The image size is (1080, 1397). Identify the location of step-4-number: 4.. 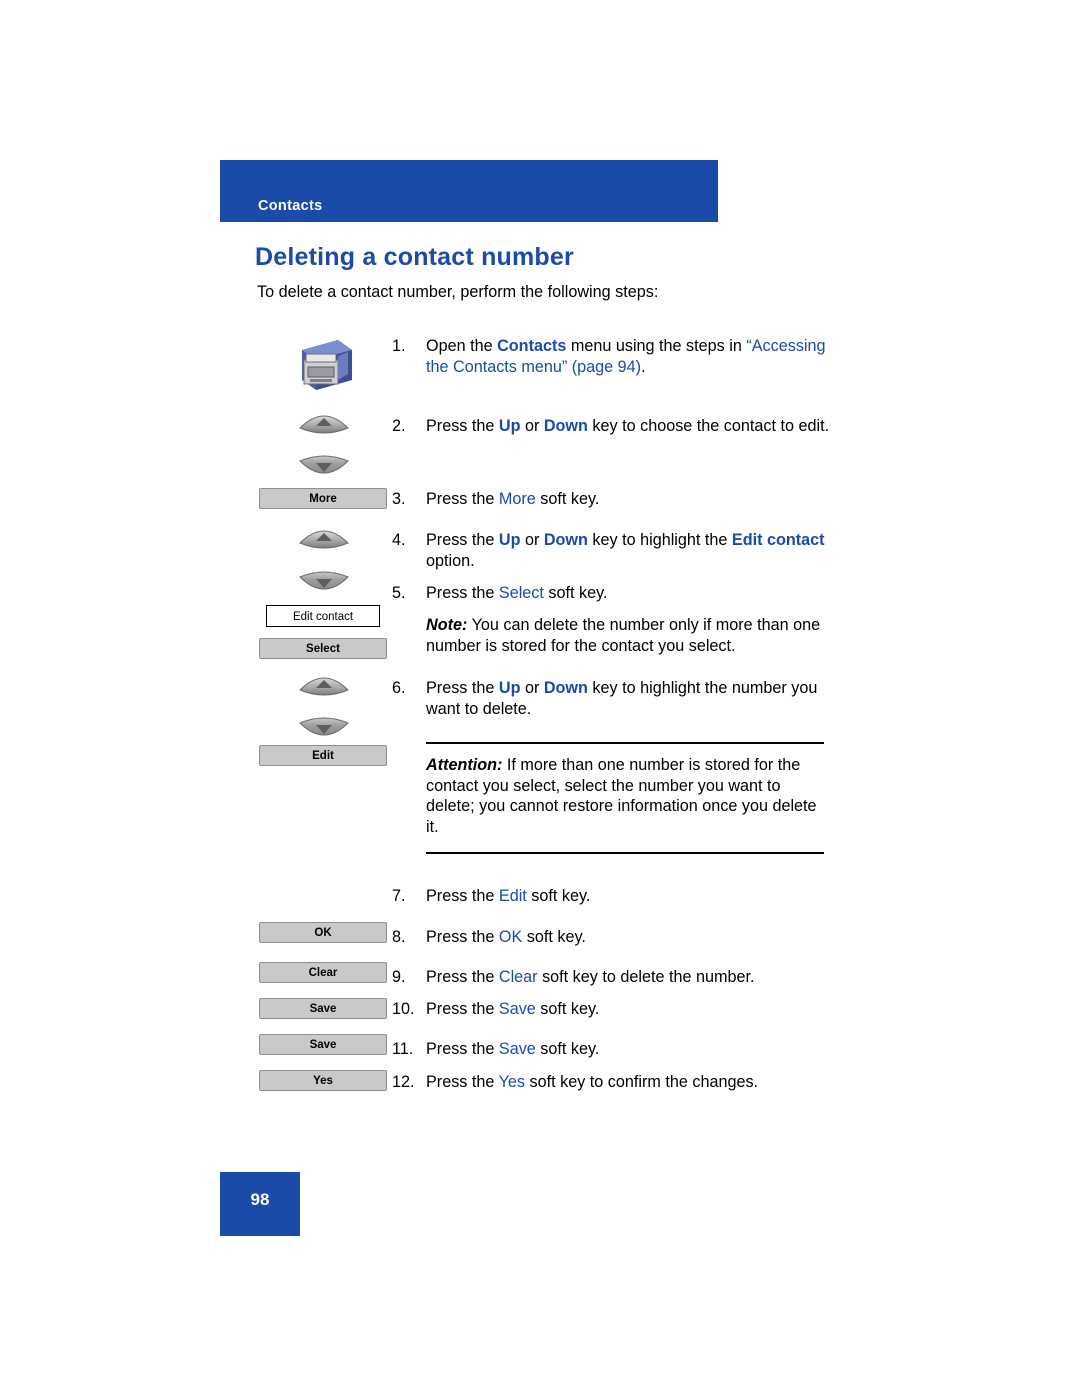
(399, 540).